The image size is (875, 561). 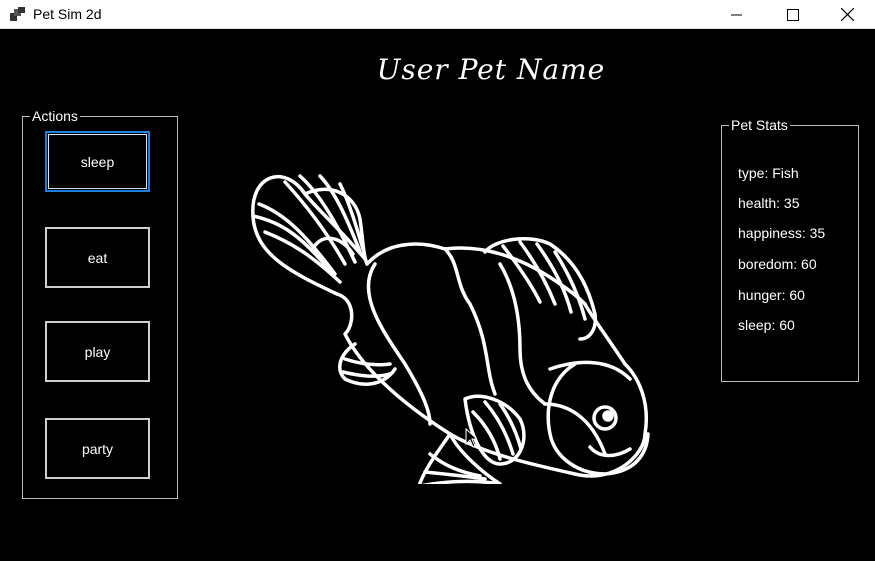 I want to click on mouse-cursor-icon, so click(x=471, y=438).